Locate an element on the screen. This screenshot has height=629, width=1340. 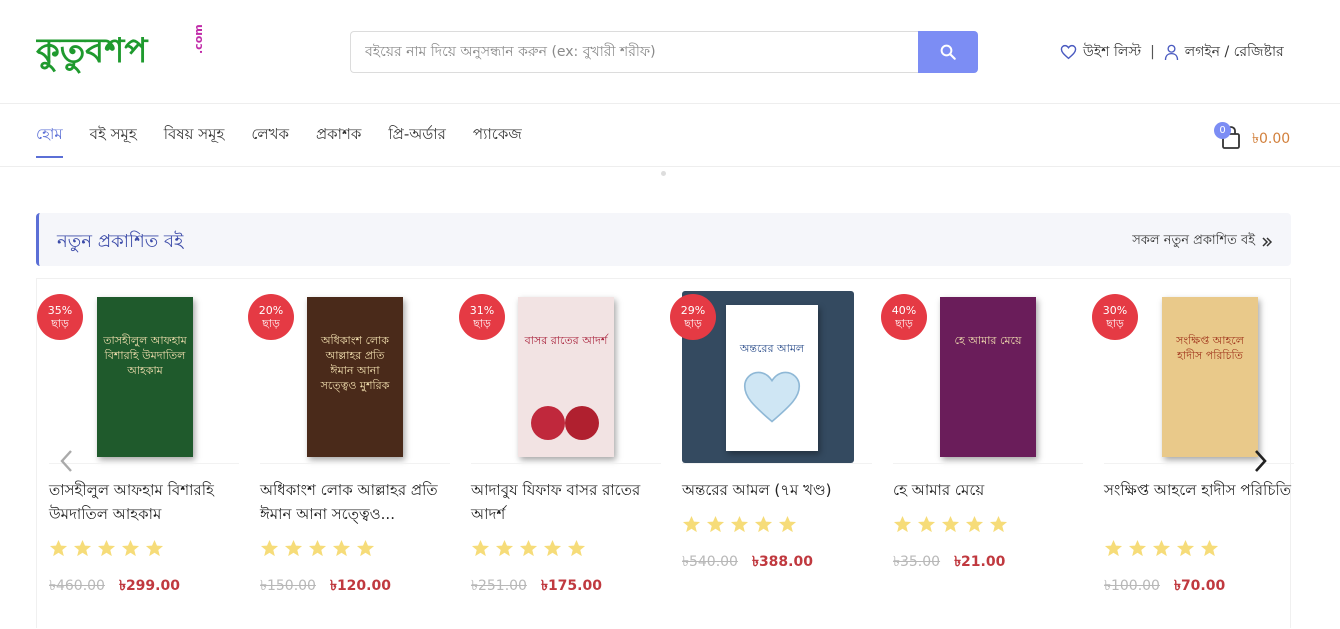
cover-title: অন্তরের আমল is located at coordinates (772, 348).